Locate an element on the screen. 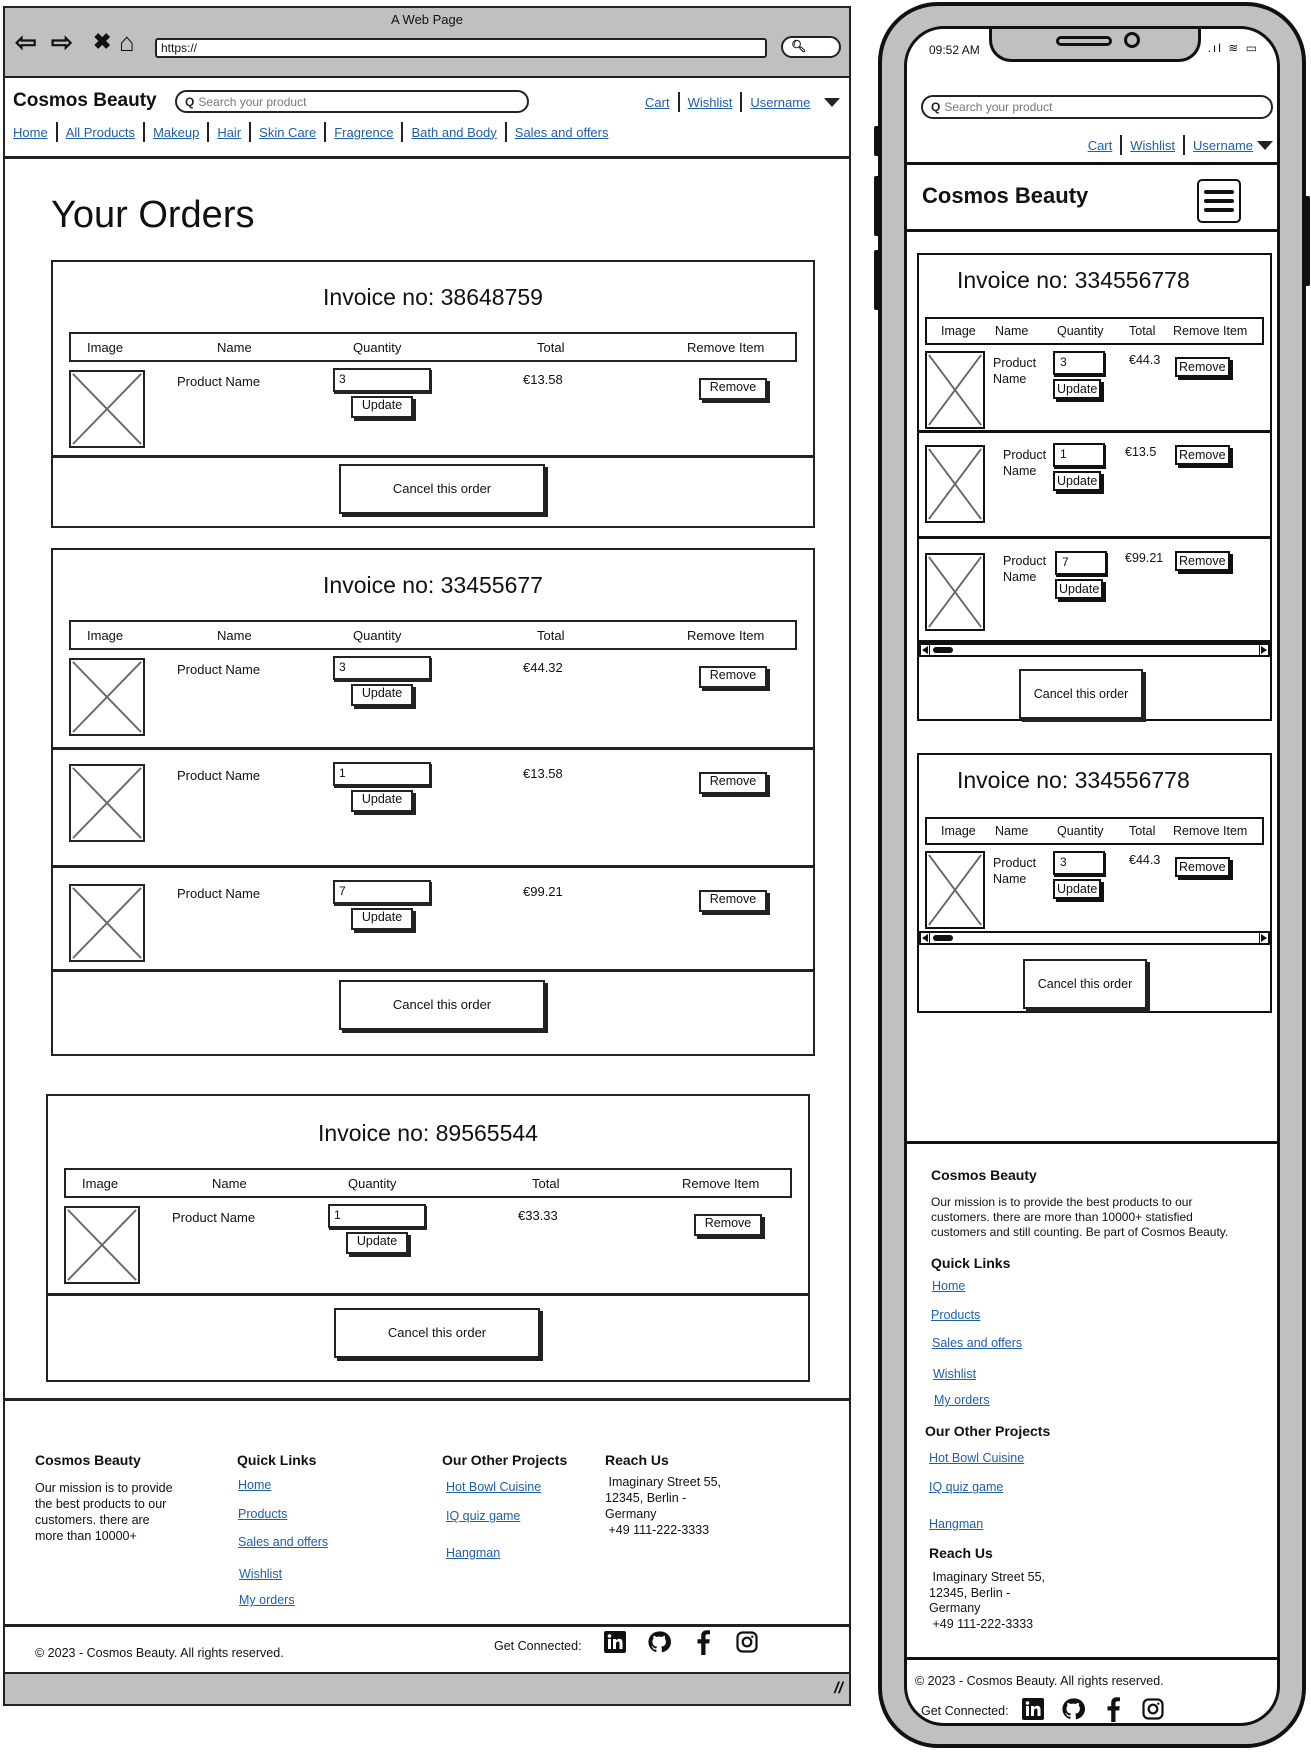 This screenshot has height=1752, width=1311. nav-hair: Hair is located at coordinates (229, 132).